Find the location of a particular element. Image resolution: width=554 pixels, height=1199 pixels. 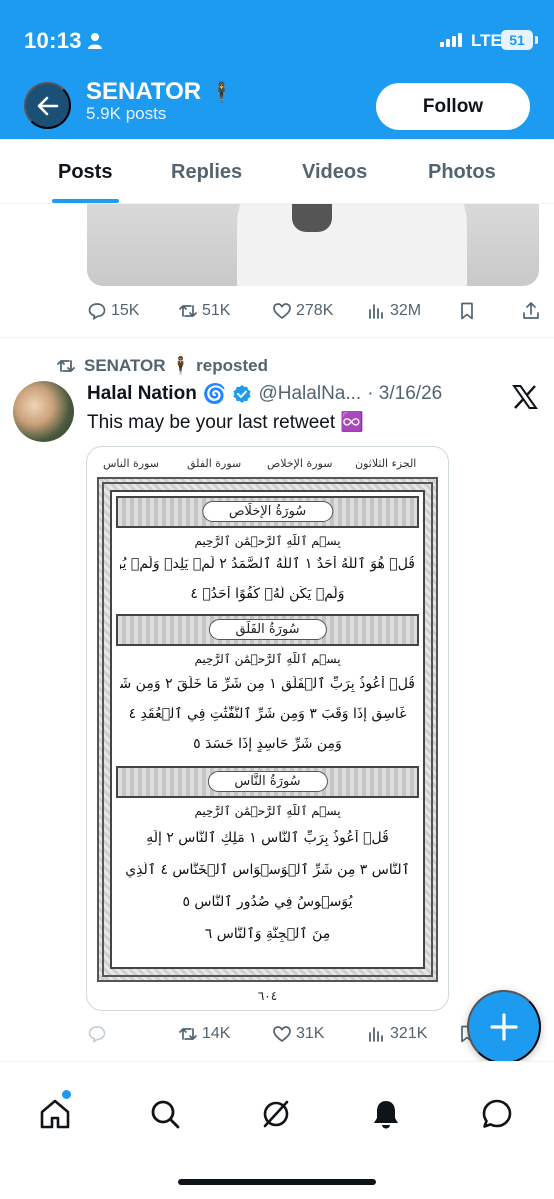

nav-notifications is located at coordinates (386, 1114).